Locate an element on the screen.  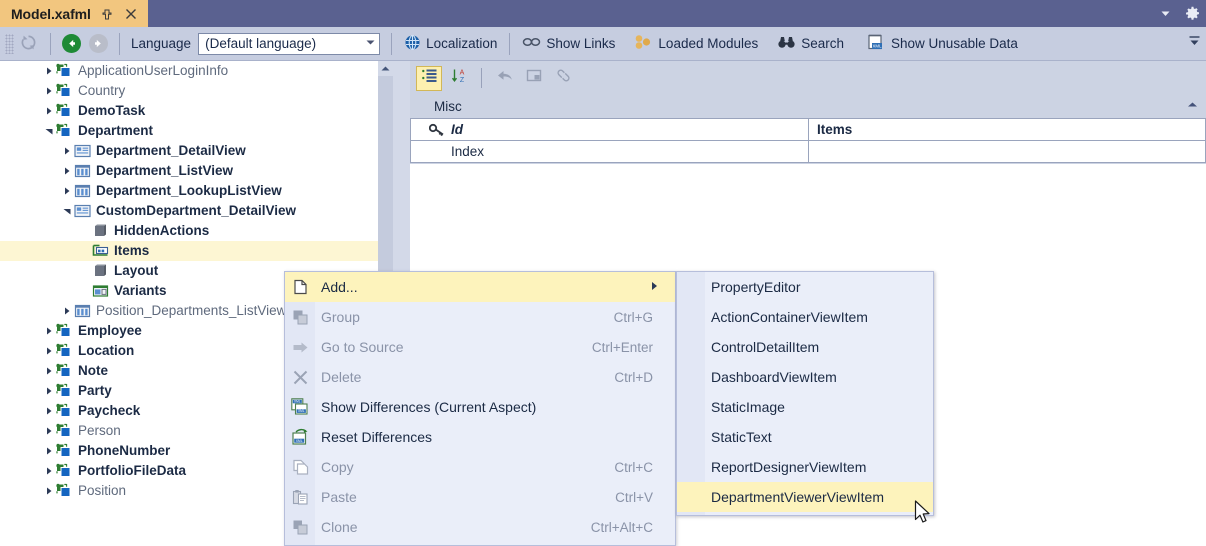
reset-differences-button is located at coordinates (504, 78).